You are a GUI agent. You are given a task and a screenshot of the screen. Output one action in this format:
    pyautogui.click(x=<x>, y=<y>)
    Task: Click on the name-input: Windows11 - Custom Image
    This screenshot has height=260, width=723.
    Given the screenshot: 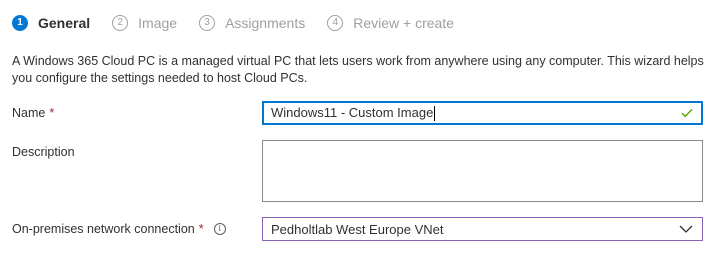 What is the action you would take?
    pyautogui.click(x=482, y=113)
    